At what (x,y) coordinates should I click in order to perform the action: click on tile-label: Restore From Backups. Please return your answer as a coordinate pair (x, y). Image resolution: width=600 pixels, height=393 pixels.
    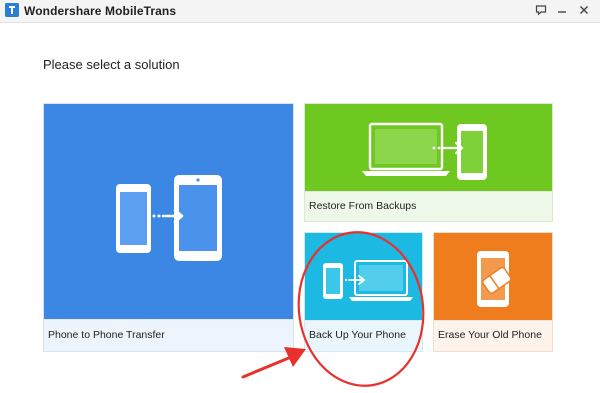
    Looking at the image, I should click on (363, 206).